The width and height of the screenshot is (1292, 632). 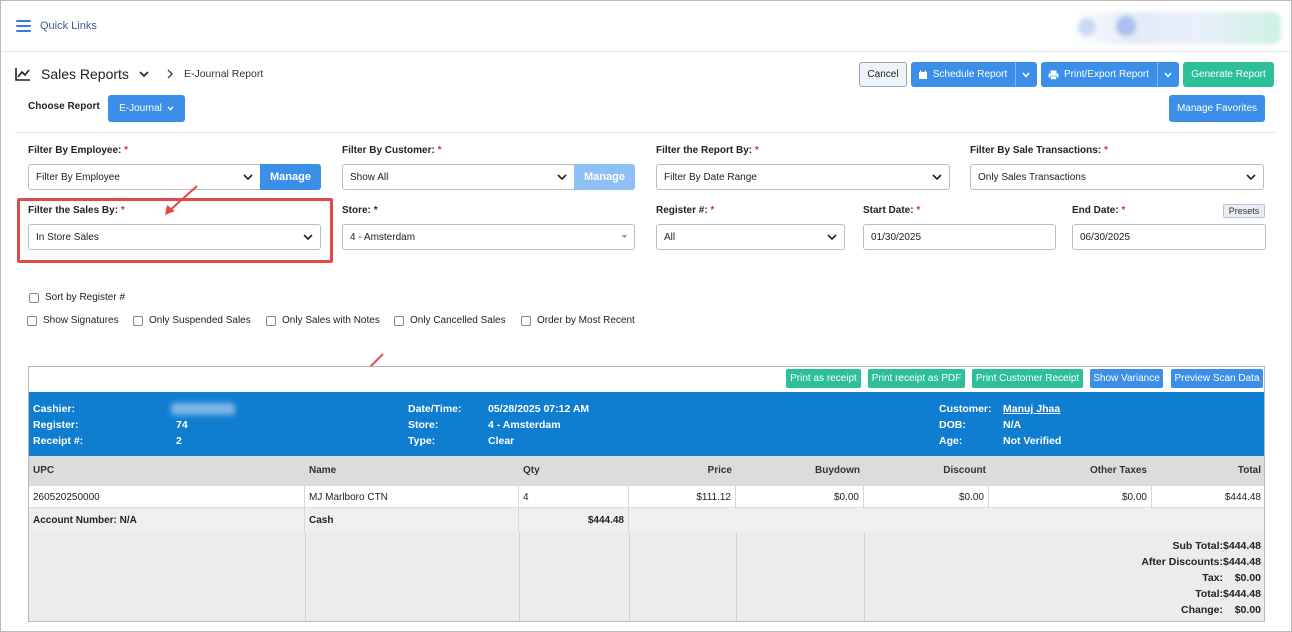 What do you see at coordinates (323, 320) in the screenshot?
I see `only-notes-checkbox: Only Sales with Notes` at bounding box center [323, 320].